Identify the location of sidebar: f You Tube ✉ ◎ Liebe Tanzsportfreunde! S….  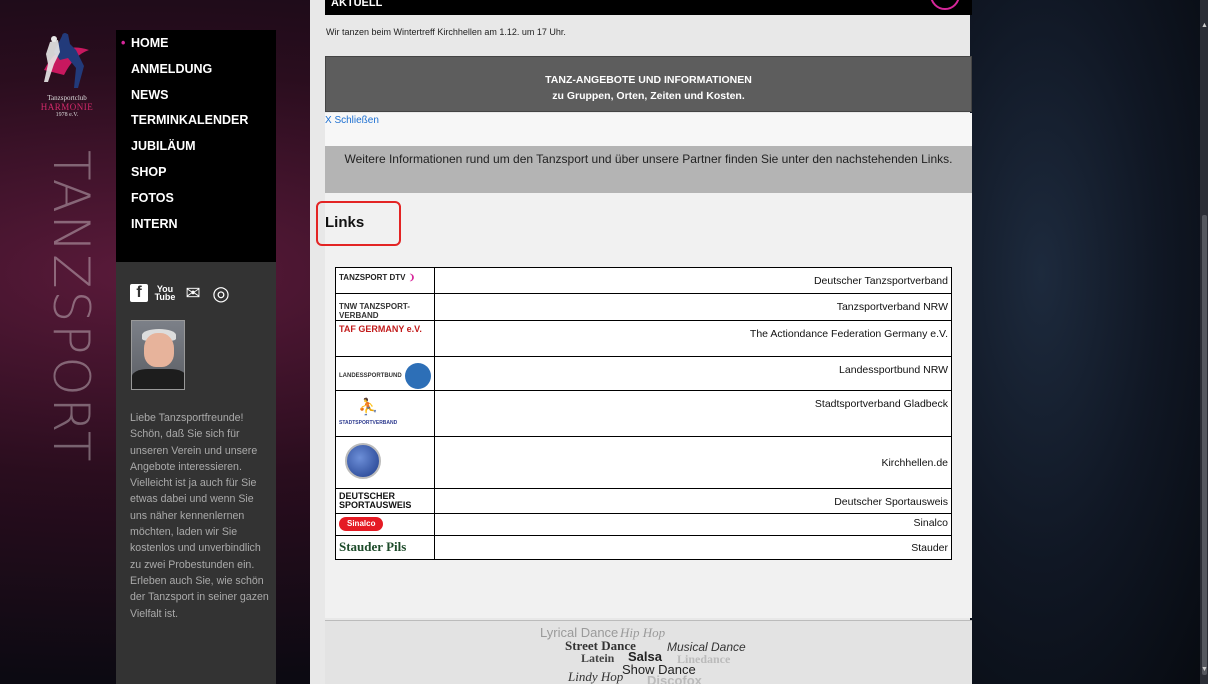
(196, 473).